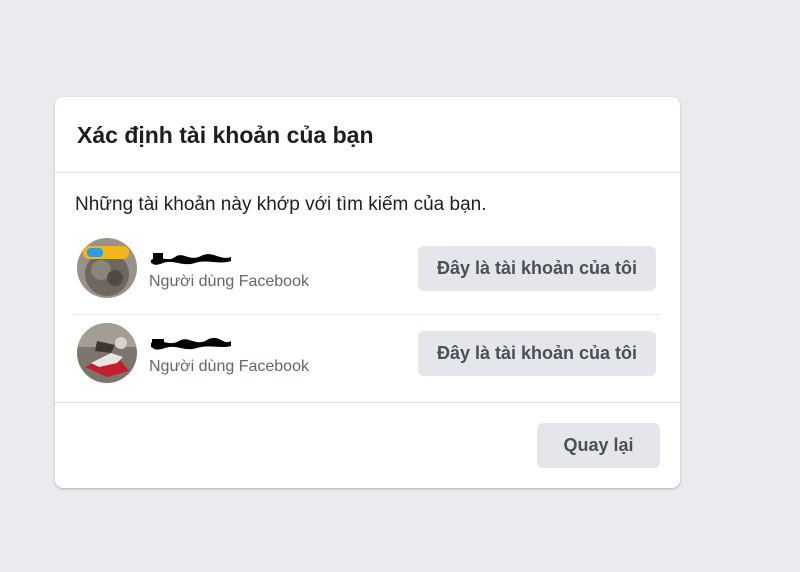 The width and height of the screenshot is (800, 572). Describe the element at coordinates (367, 445) in the screenshot. I see `dialog-footer: Quay lại` at that location.